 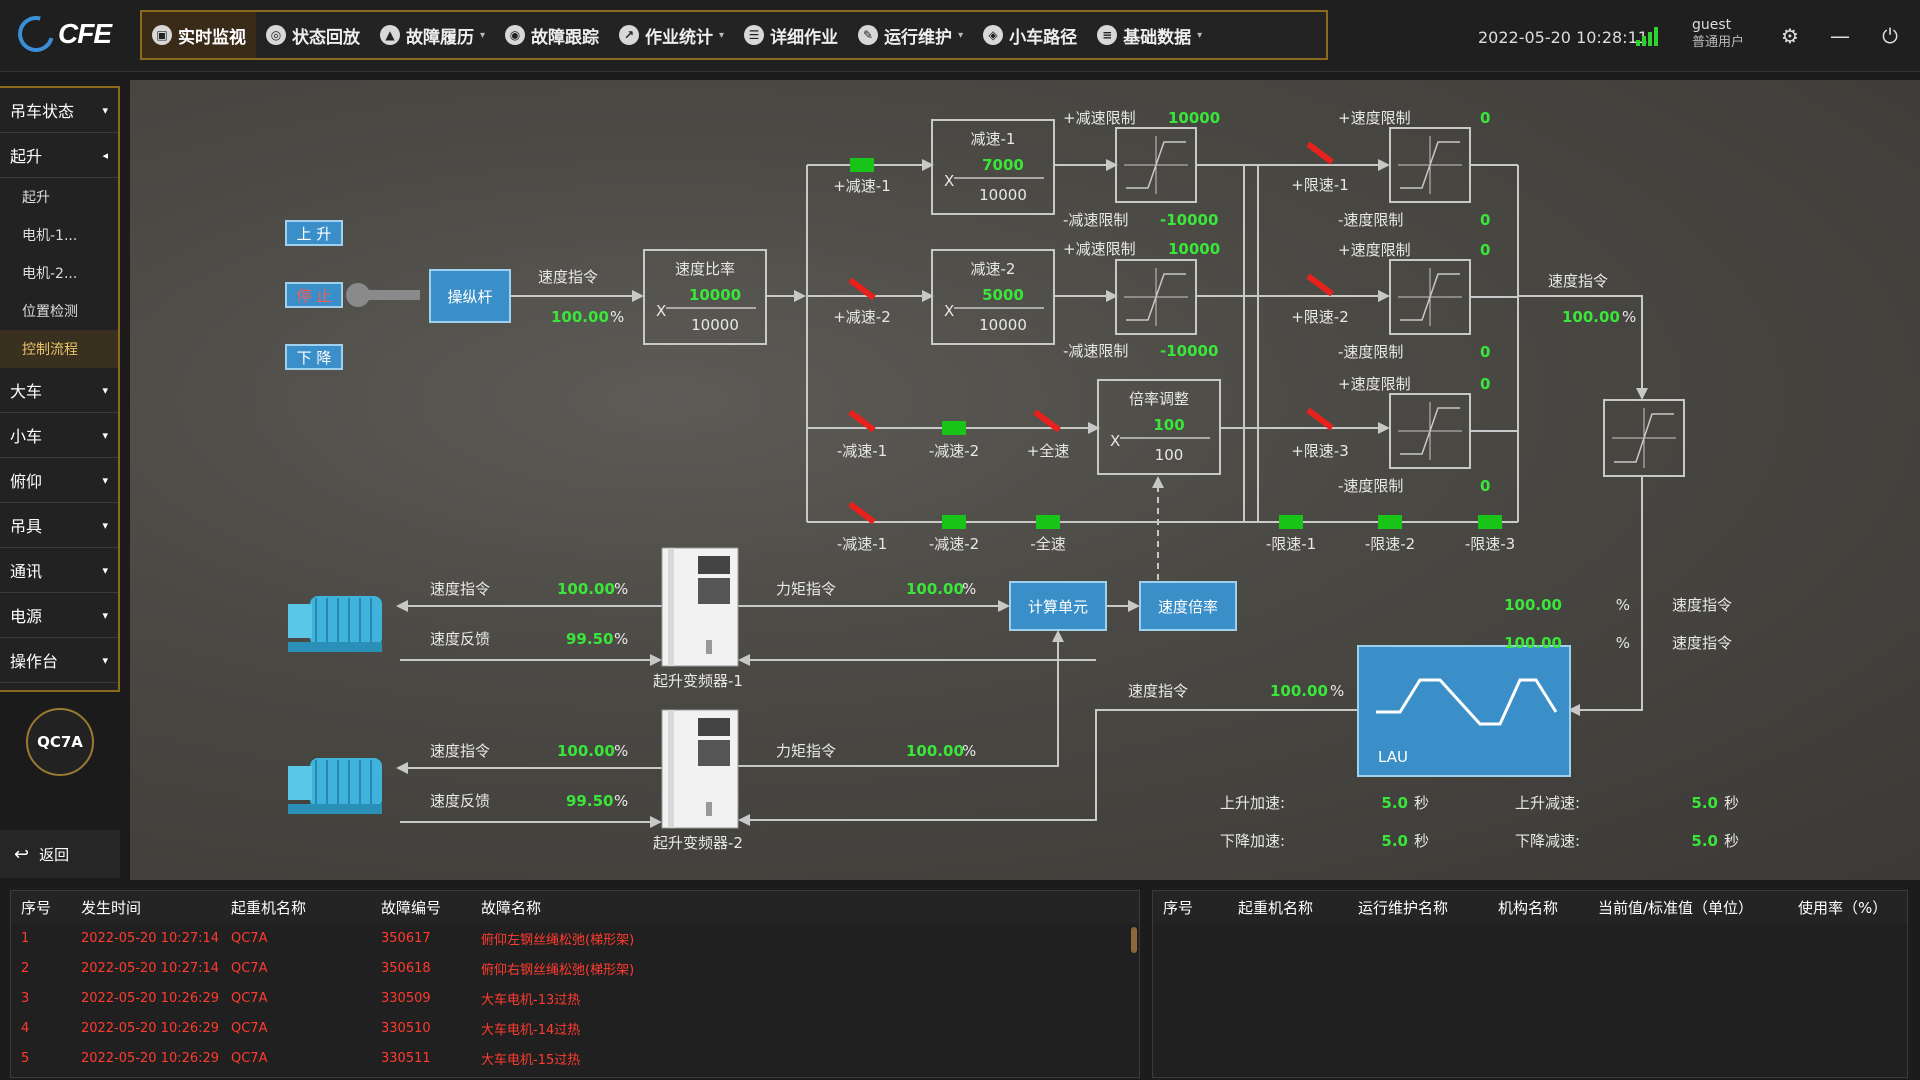 I want to click on signal-icon, so click(x=1647, y=36).